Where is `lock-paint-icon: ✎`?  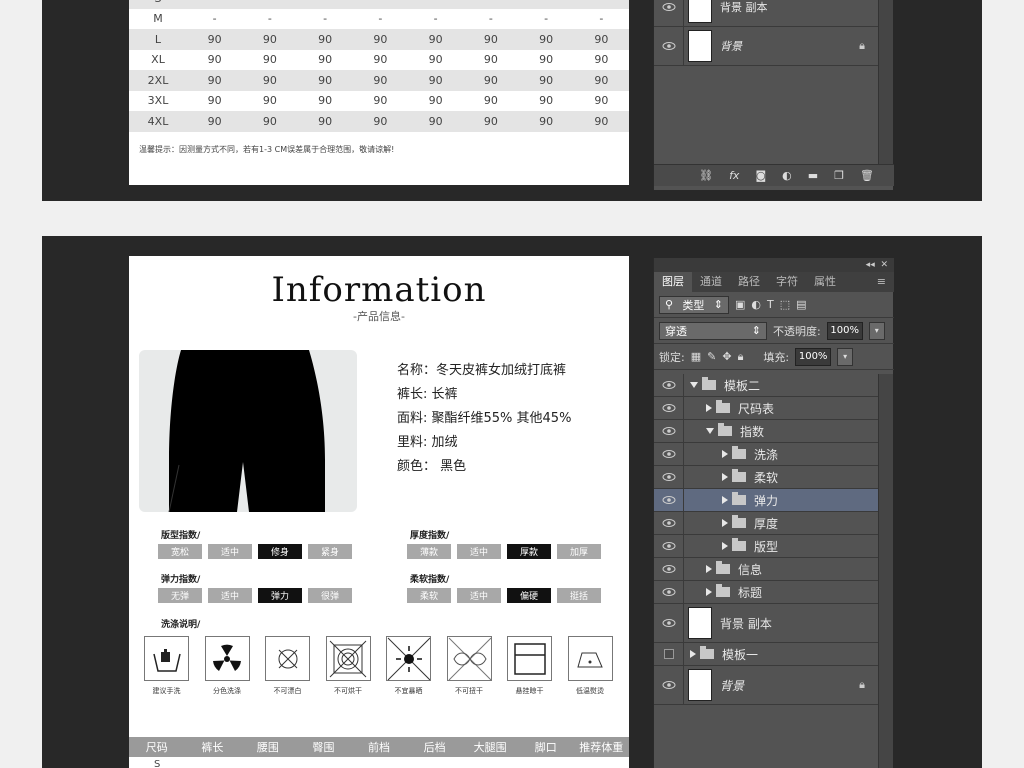
lock-paint-icon: ✎ is located at coordinates (711, 356).